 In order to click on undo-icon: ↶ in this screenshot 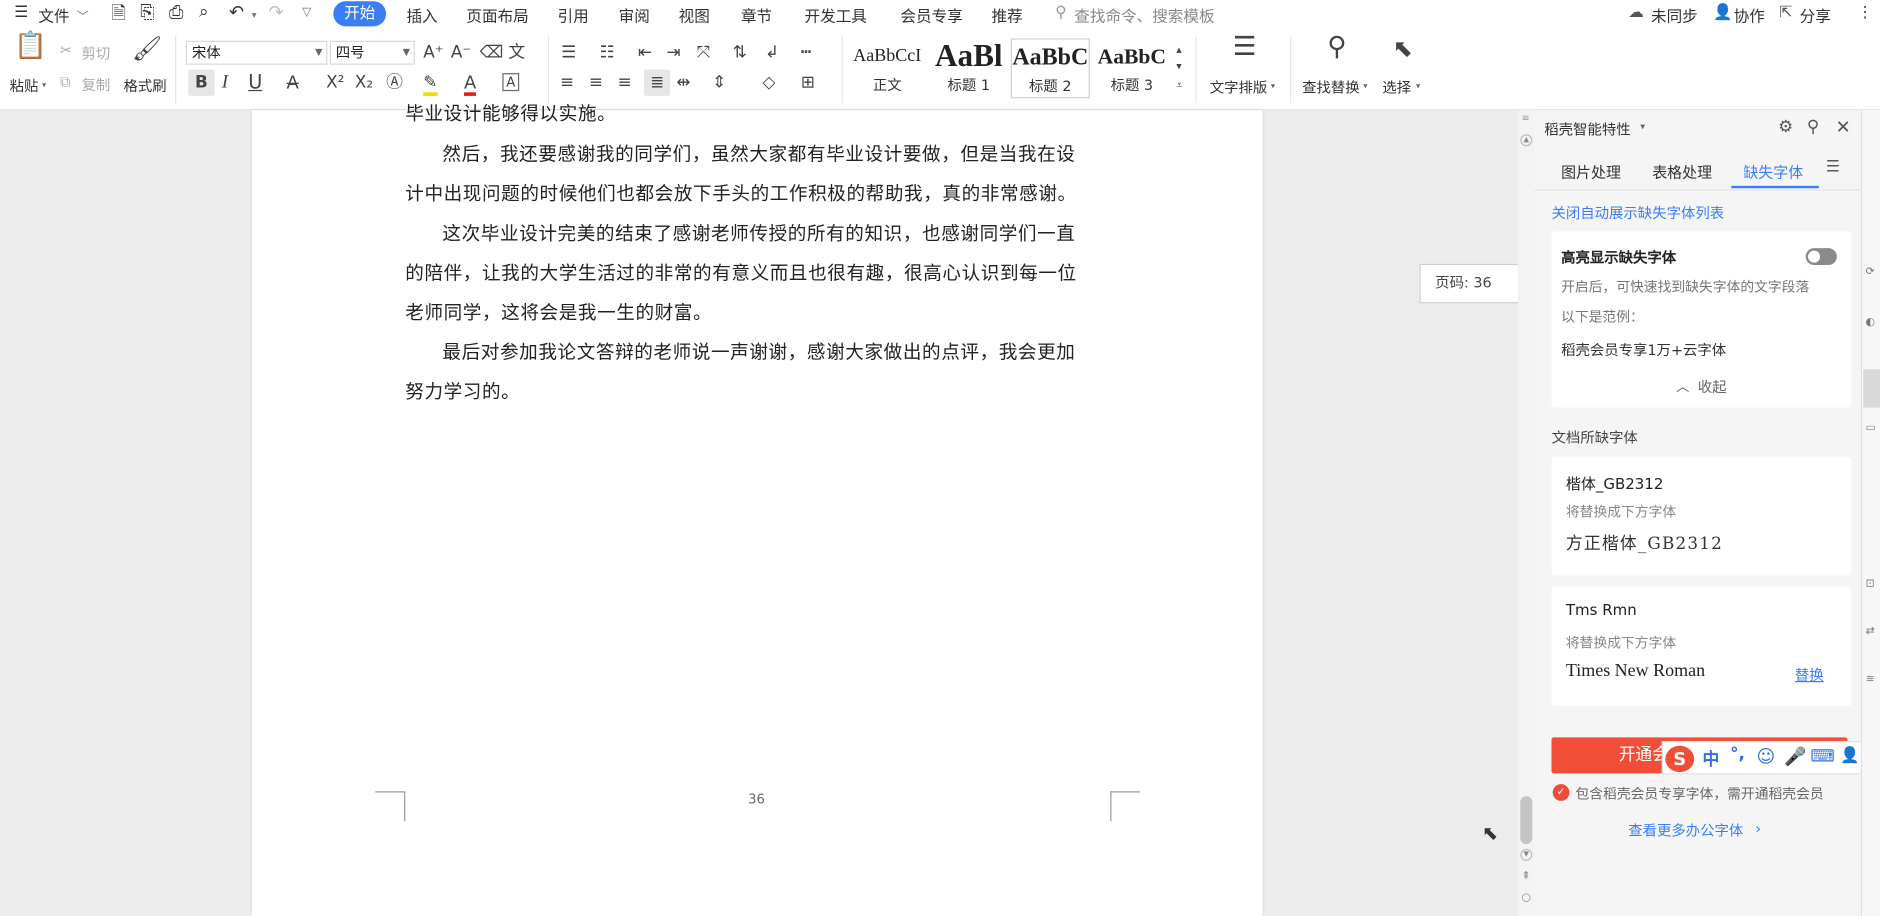, I will do `click(236, 12)`.